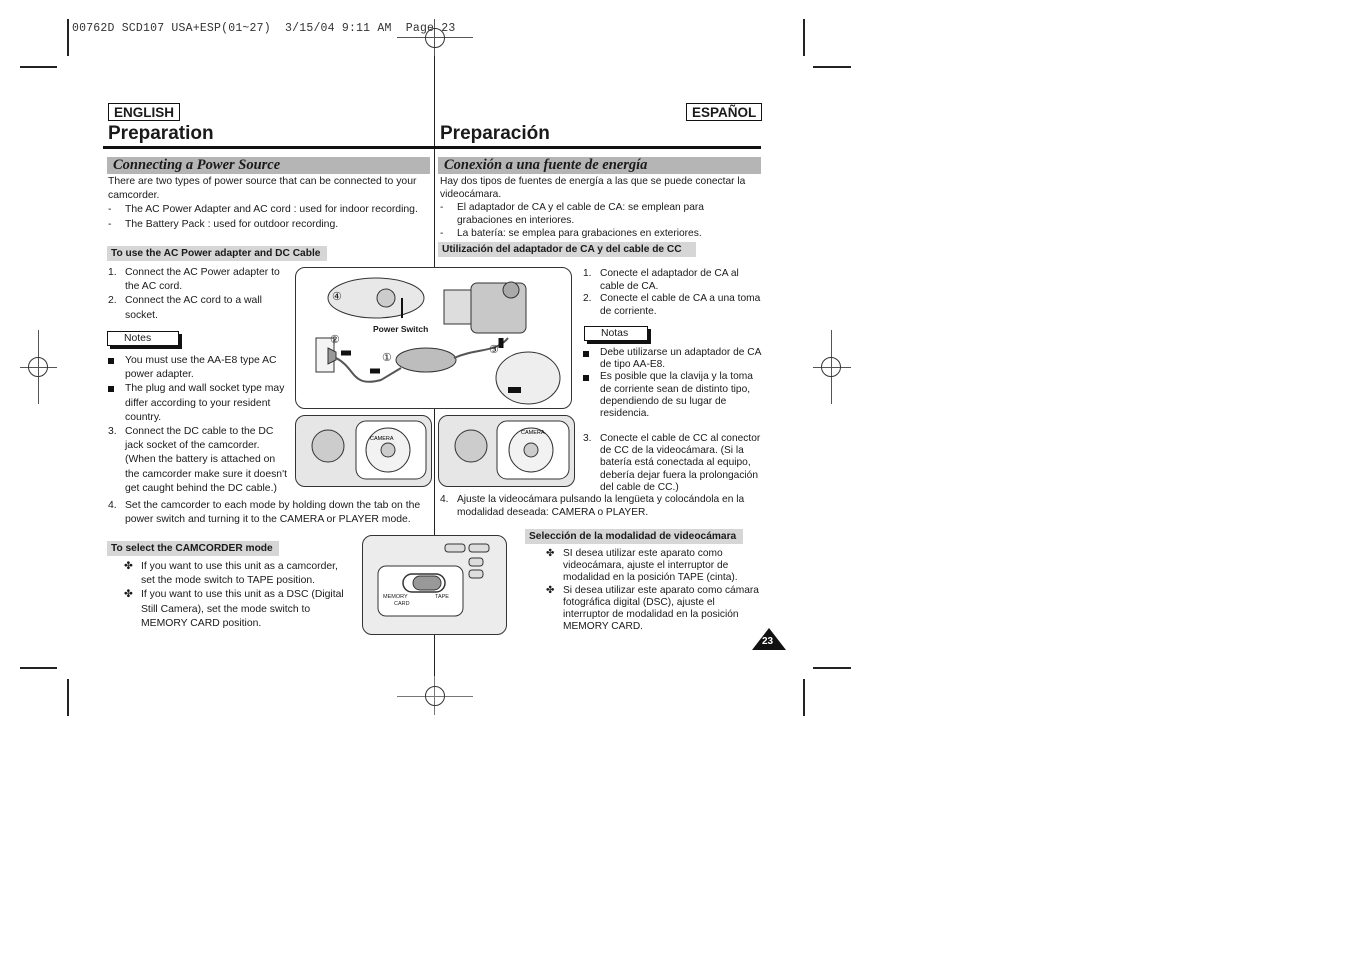 Image resolution: width=1351 pixels, height=954 pixels. I want to click on title-rule, so click(432, 147).